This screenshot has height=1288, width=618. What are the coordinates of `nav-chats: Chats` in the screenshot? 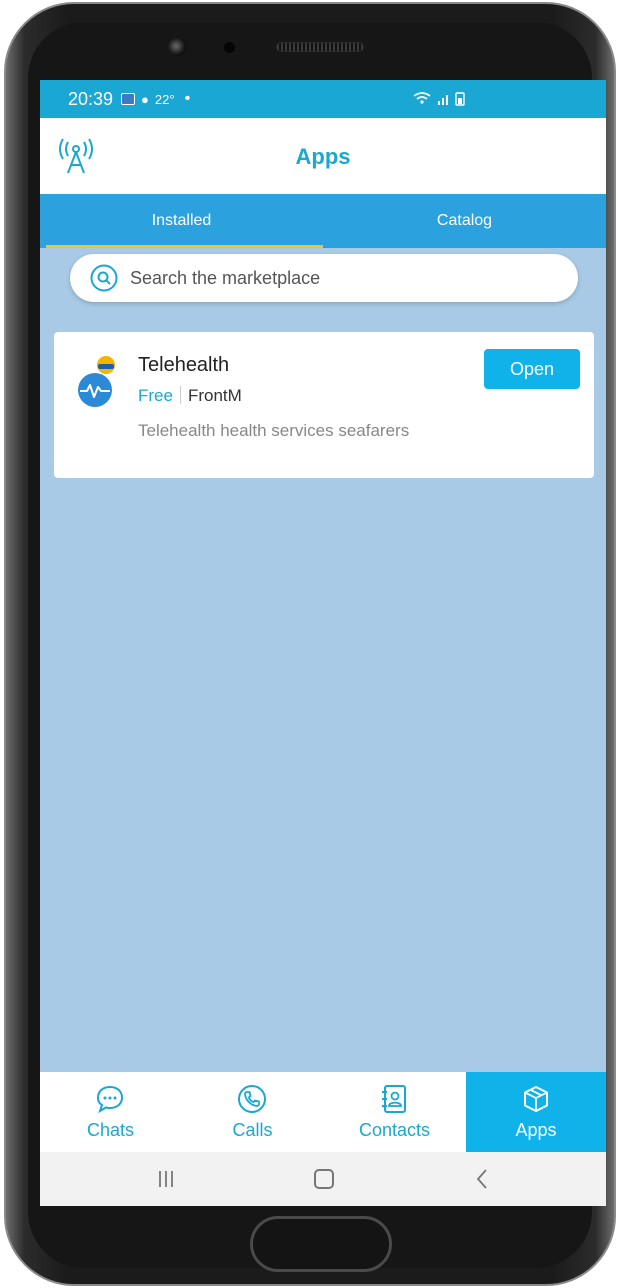 It's located at (110, 1112).